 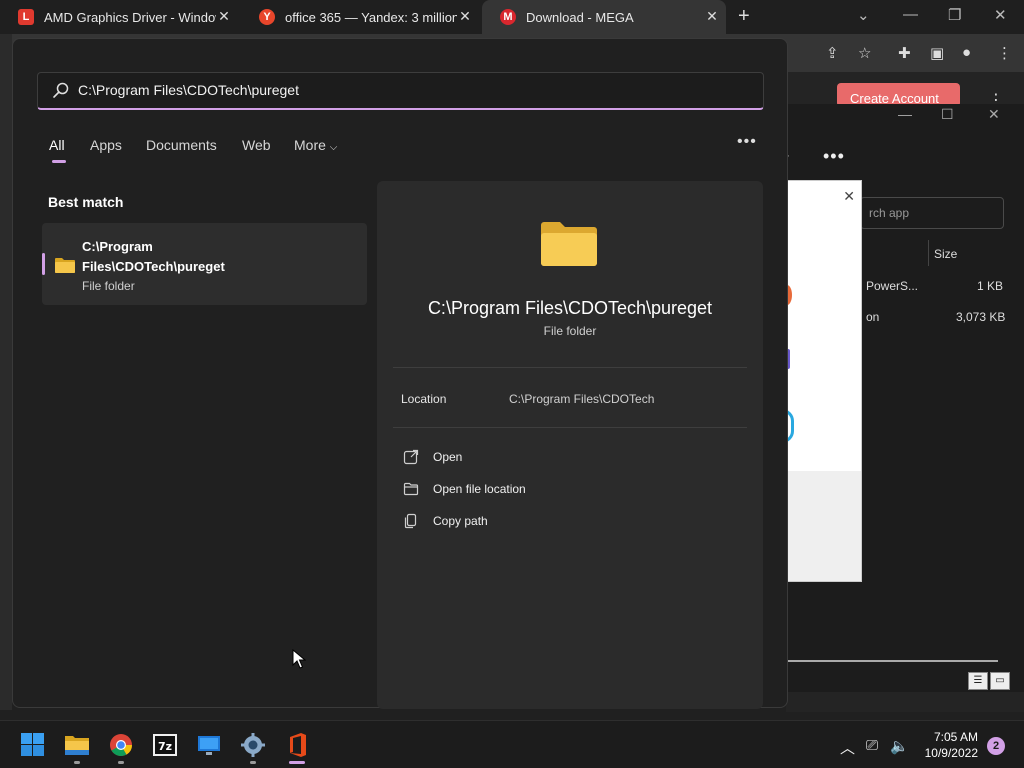 I want to click on background-dialog: ✕, so click(x=822, y=381).